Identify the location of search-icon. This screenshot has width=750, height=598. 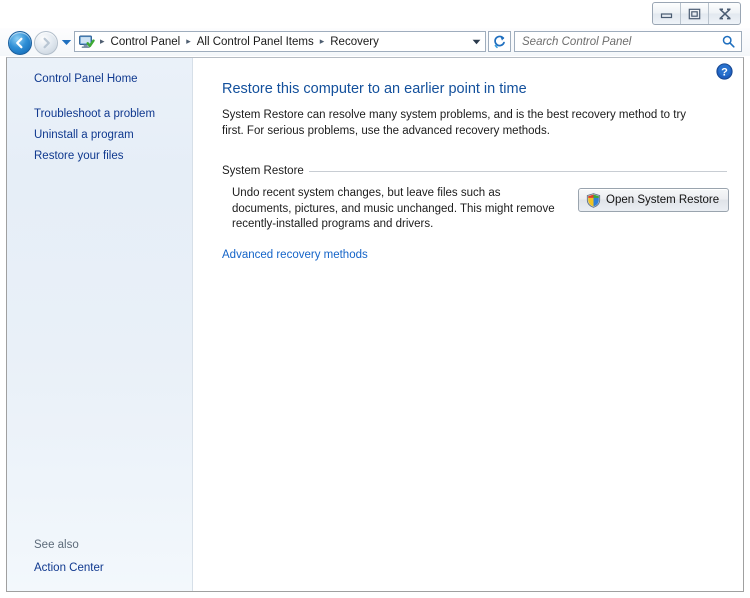
(728, 41).